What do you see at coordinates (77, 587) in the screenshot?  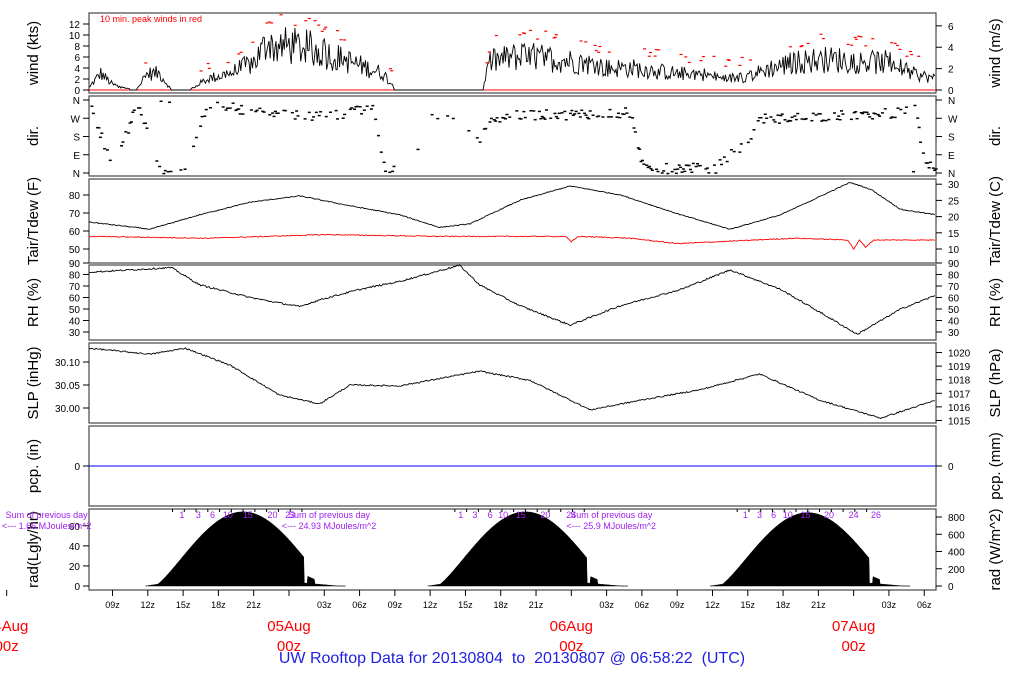 I see `rad-left-axis-label: 0` at bounding box center [77, 587].